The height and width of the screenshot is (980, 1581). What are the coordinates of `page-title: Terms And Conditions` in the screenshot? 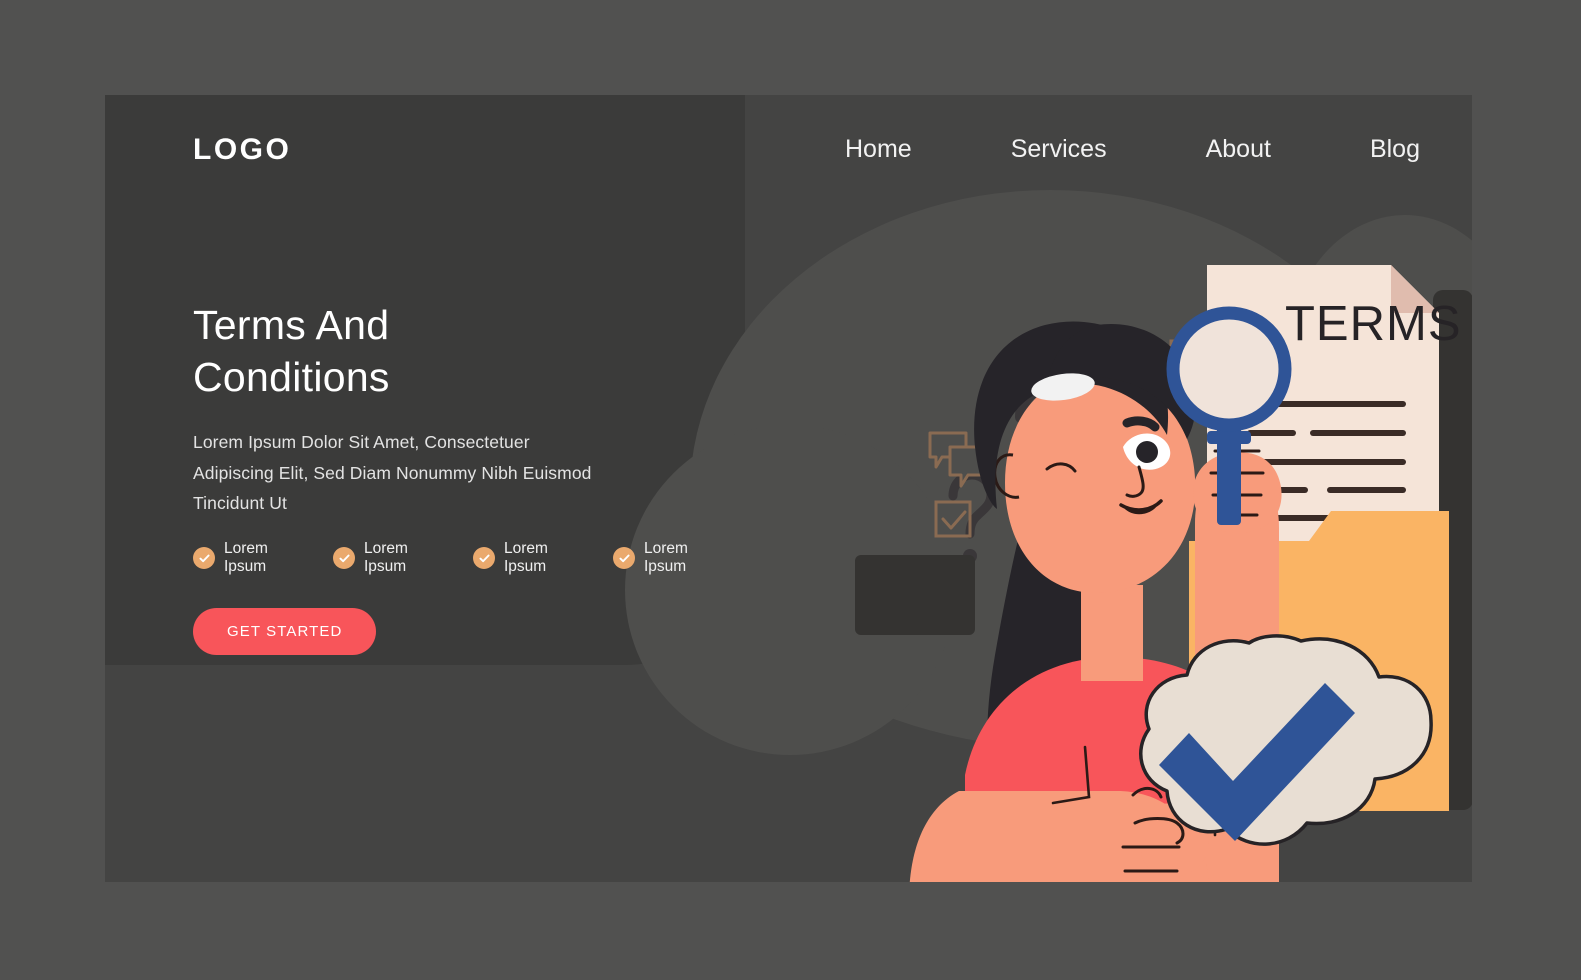 It's located at (473, 351).